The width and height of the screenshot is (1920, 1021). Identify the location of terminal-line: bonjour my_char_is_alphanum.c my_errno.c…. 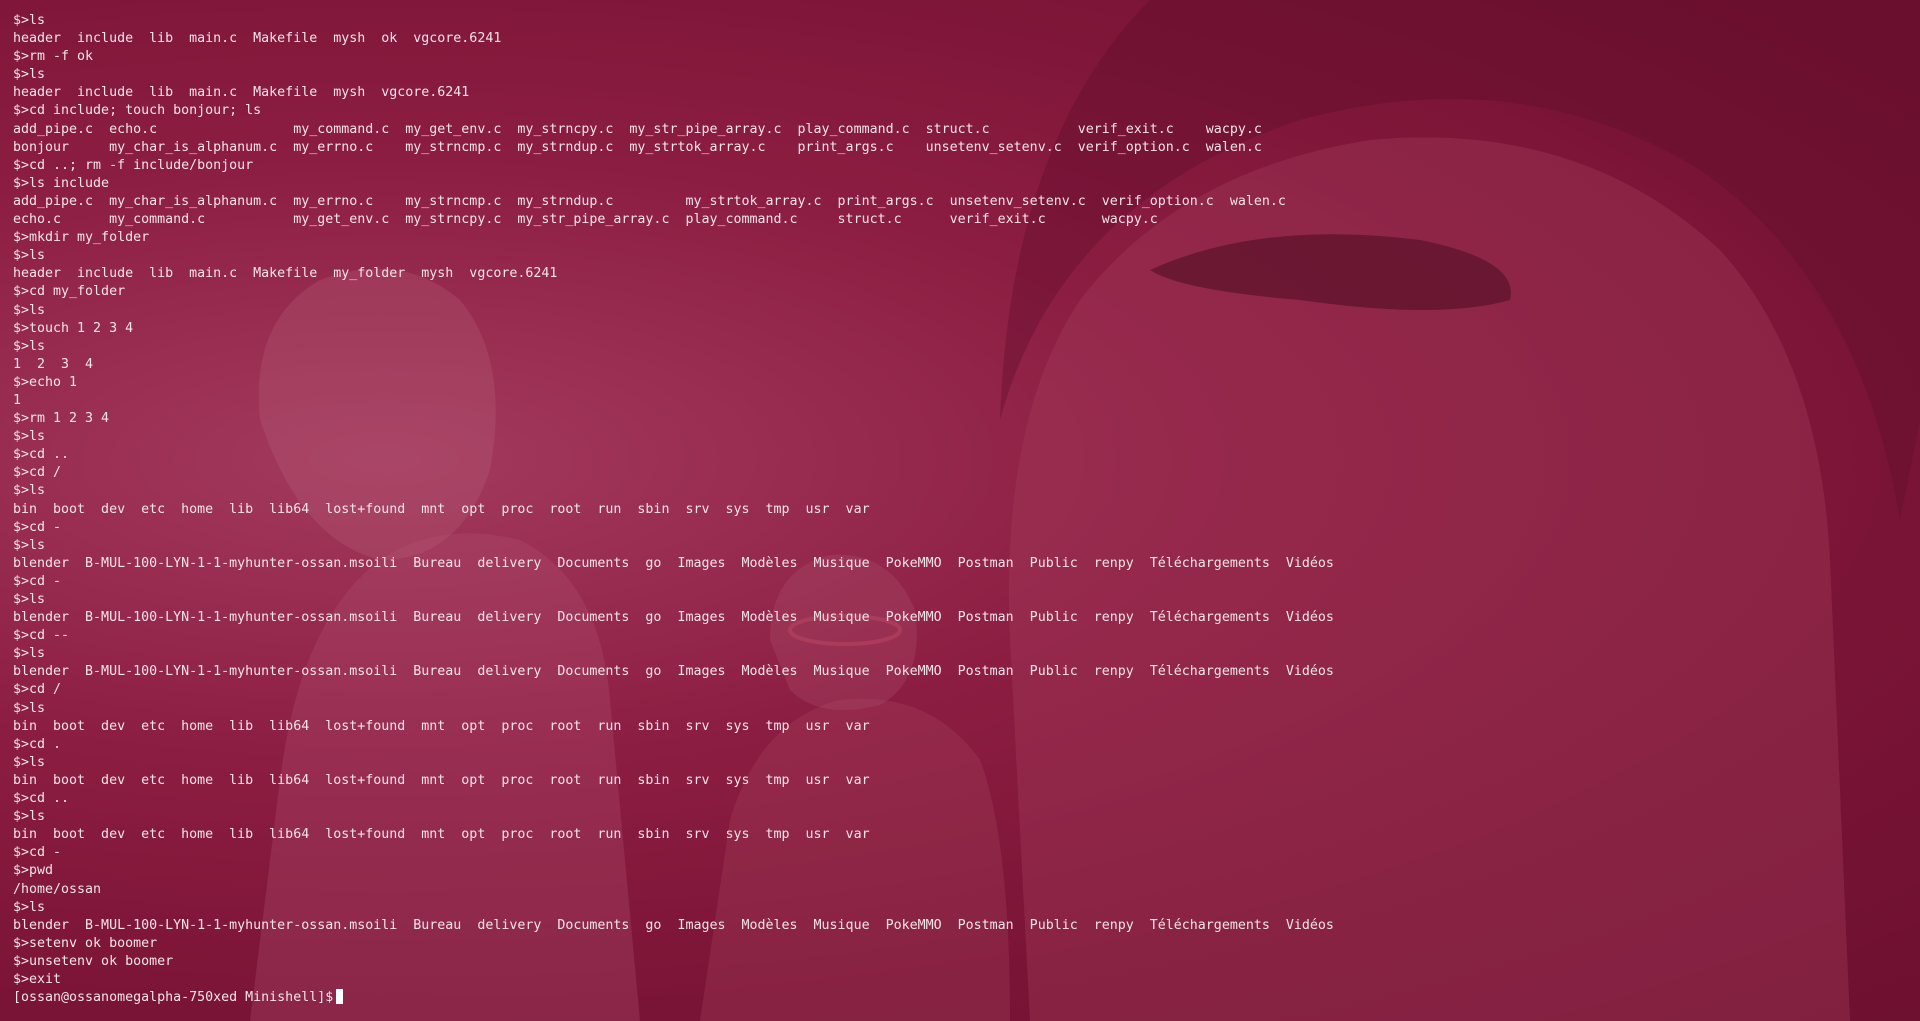
(637, 147).